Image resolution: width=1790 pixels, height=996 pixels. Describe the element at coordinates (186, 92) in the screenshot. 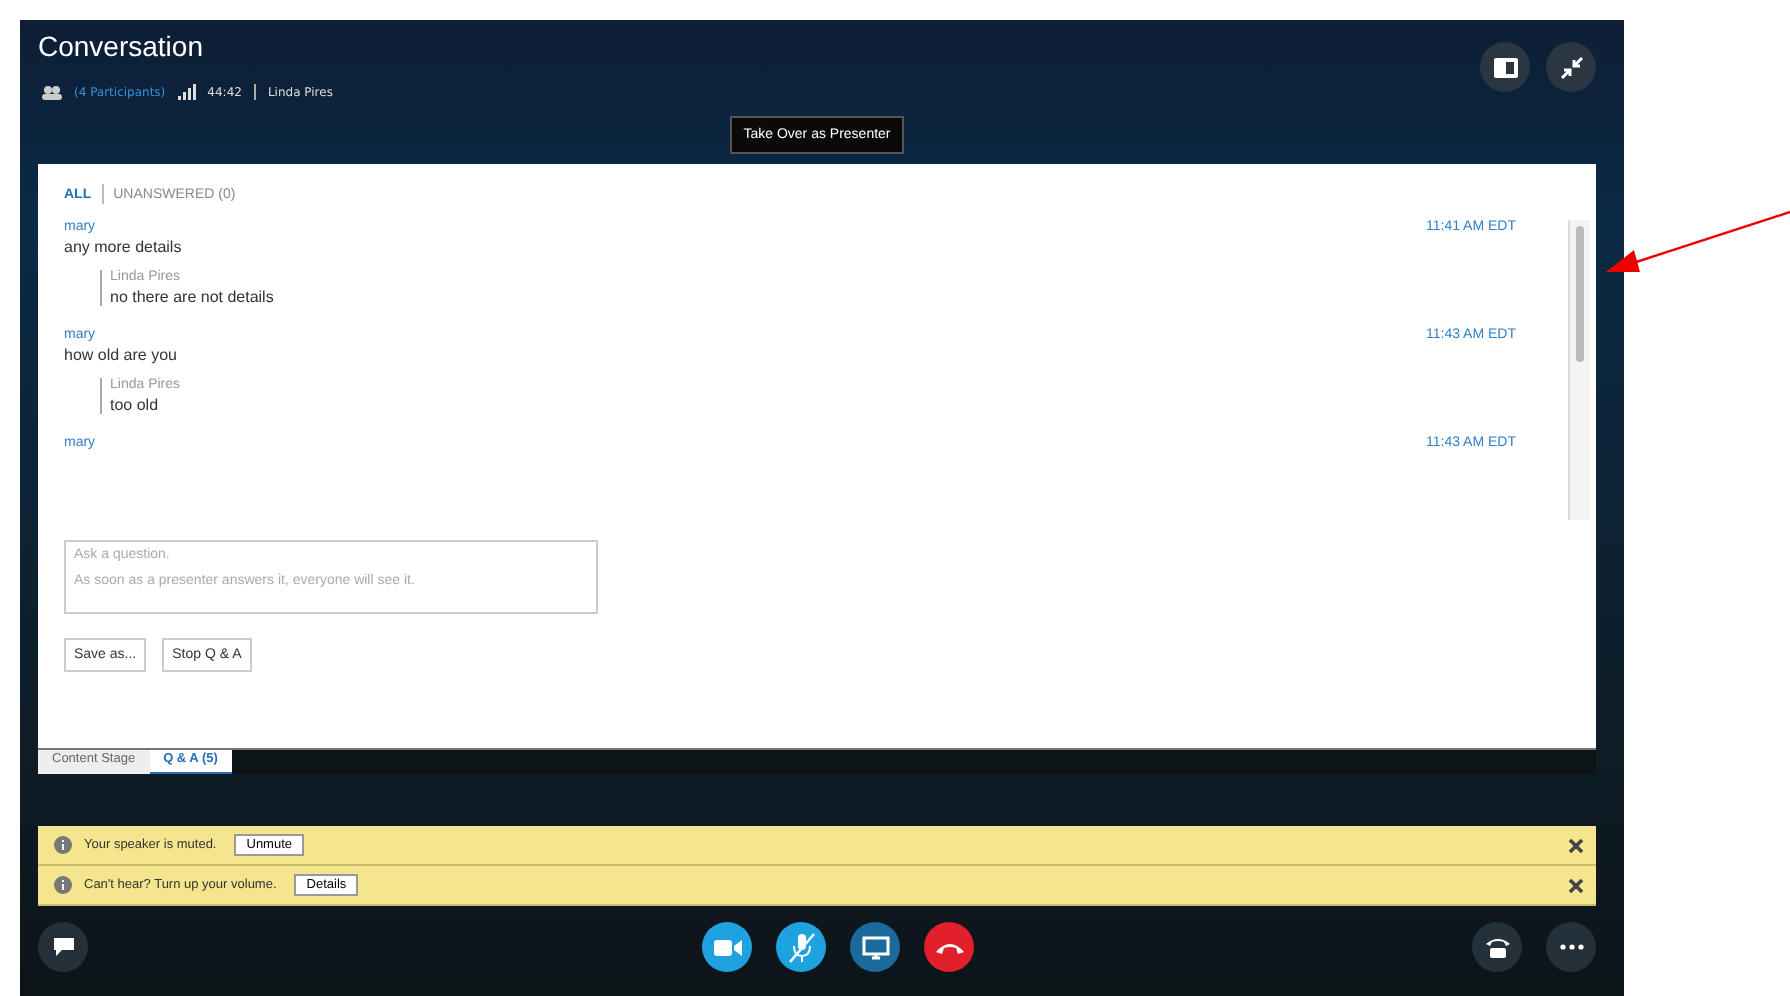

I see `signal-icon` at that location.